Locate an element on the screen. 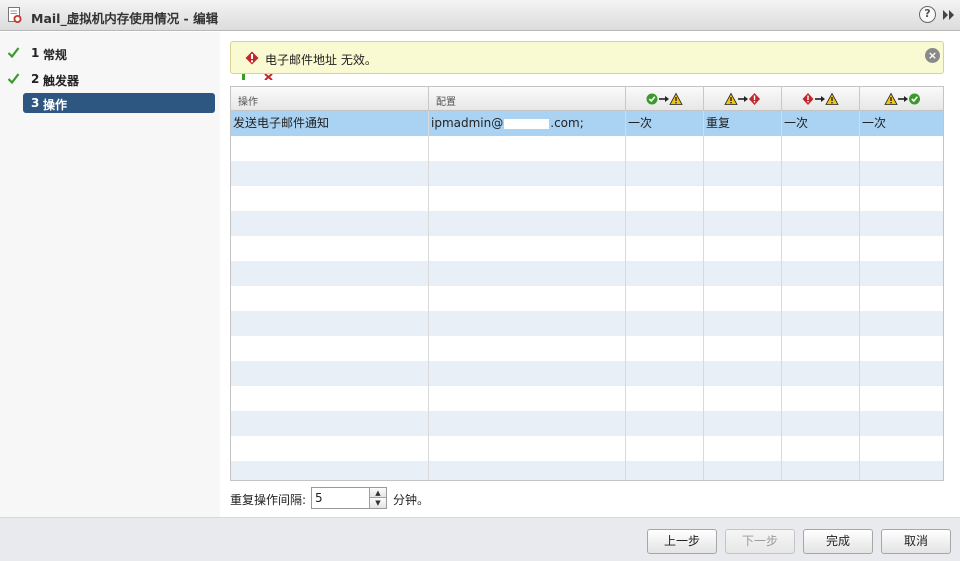  redacted-block is located at coordinates (527, 123).